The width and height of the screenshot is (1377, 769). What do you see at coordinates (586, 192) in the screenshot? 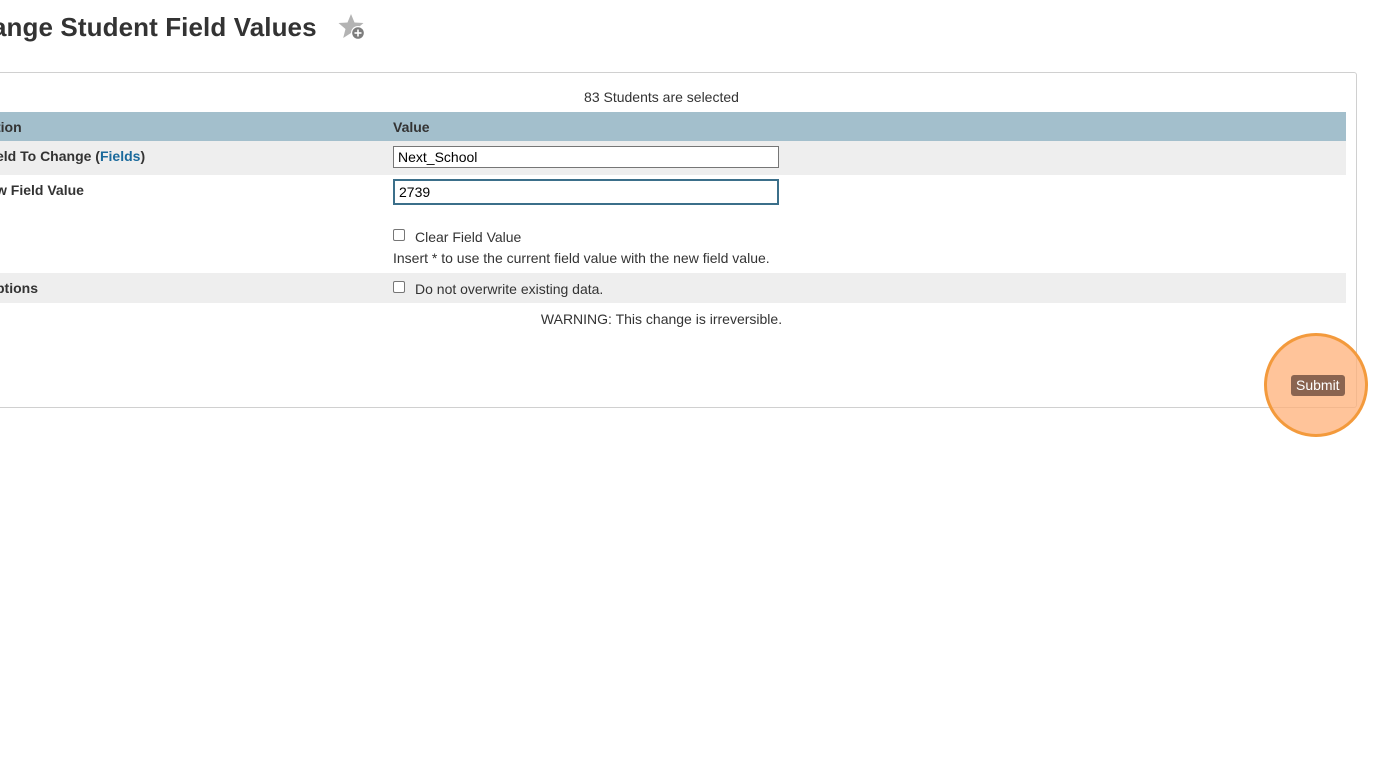
I see `new-field-value-input` at bounding box center [586, 192].